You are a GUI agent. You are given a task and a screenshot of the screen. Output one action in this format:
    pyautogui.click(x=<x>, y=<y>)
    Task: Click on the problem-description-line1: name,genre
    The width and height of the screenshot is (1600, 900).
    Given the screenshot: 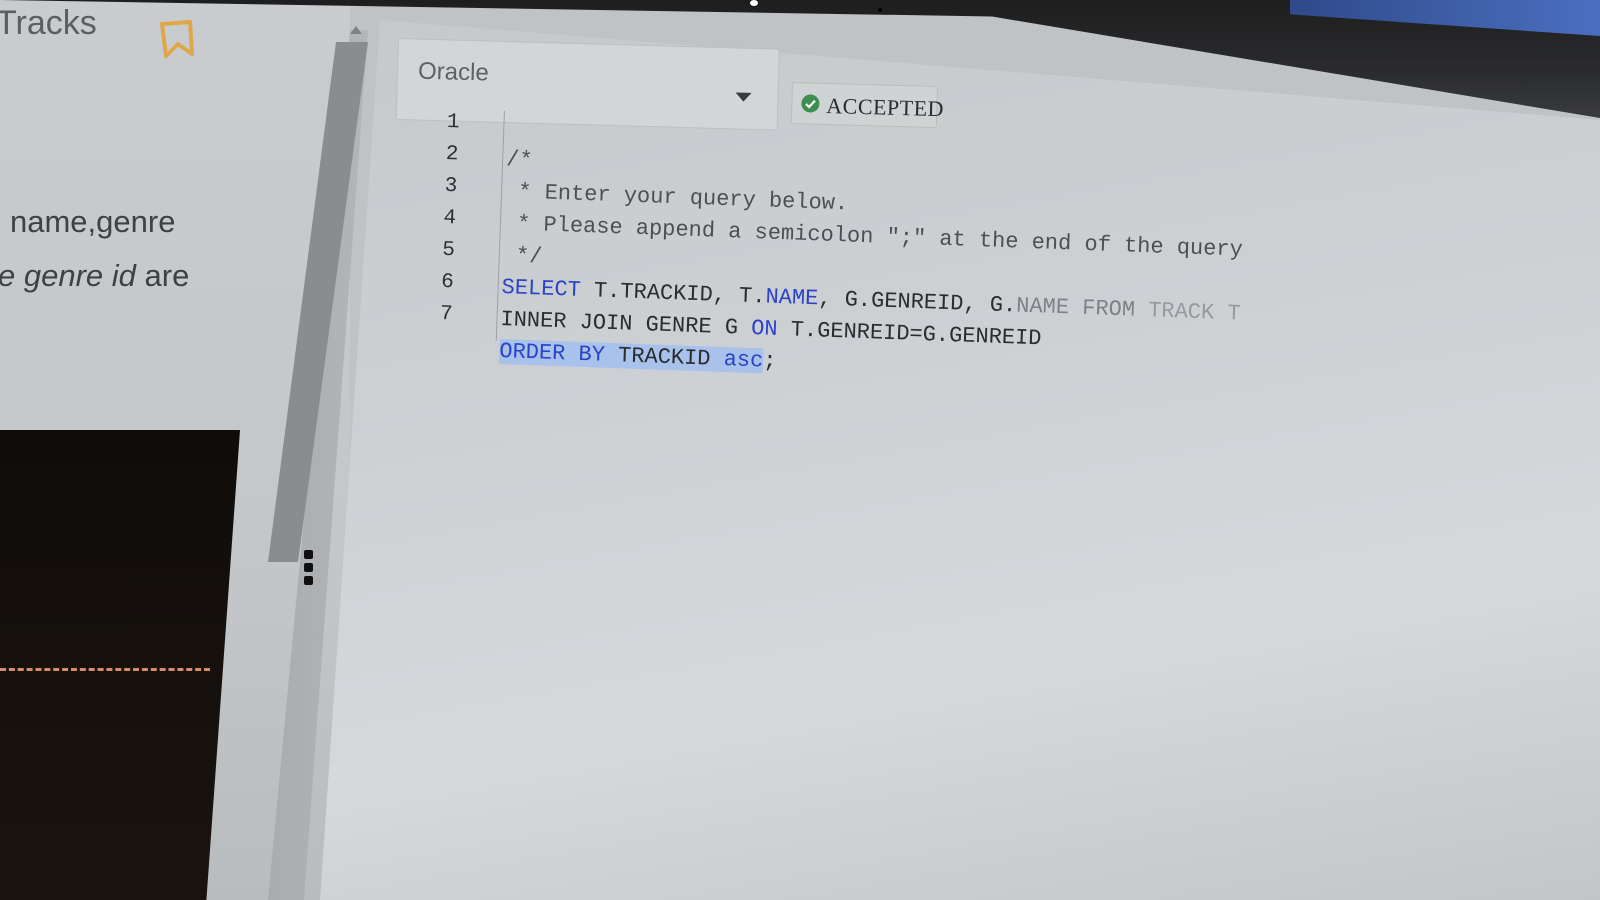 What is the action you would take?
    pyautogui.click(x=93, y=221)
    